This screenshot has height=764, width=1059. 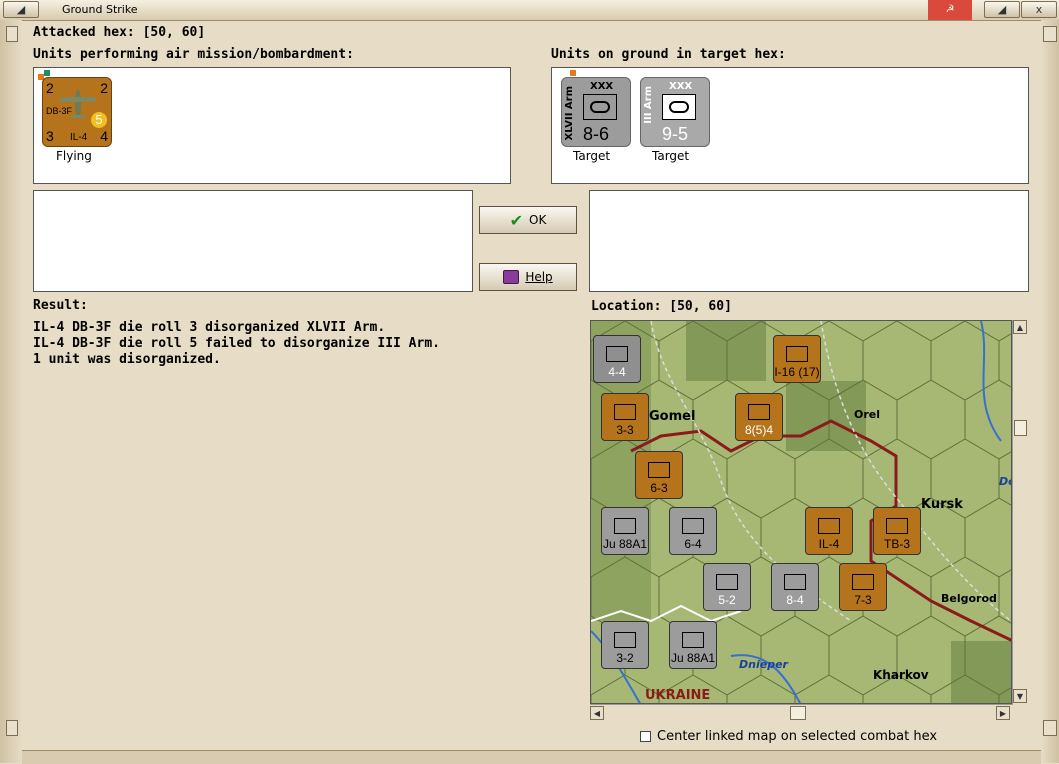 What do you see at coordinates (625, 658) in the screenshot?
I see `map-unit-label: 3-2` at bounding box center [625, 658].